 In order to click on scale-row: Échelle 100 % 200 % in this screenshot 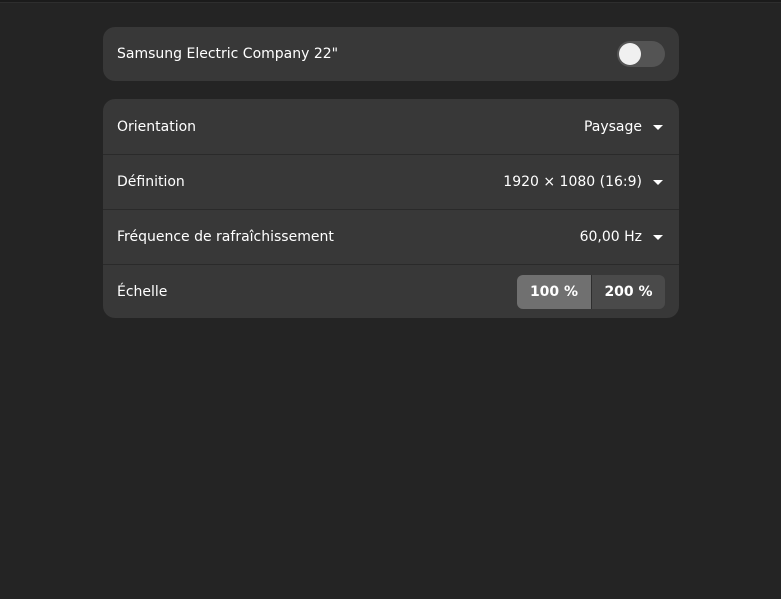, I will do `click(391, 291)`.